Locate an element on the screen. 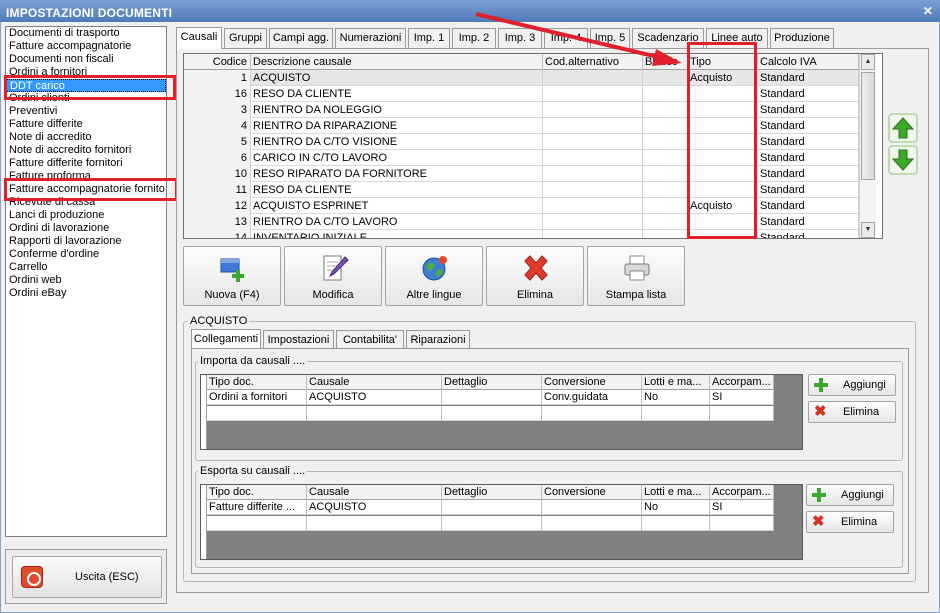  sidebar-item: Ordini eBay is located at coordinates (86, 293).